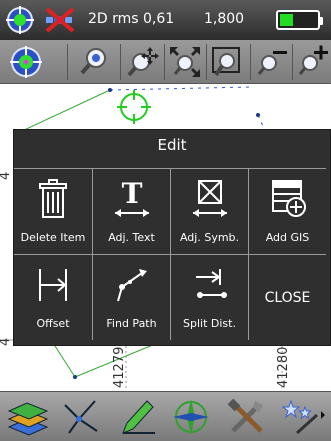  What do you see at coordinates (131, 323) in the screenshot?
I see `find-path-label: Find Path` at bounding box center [131, 323].